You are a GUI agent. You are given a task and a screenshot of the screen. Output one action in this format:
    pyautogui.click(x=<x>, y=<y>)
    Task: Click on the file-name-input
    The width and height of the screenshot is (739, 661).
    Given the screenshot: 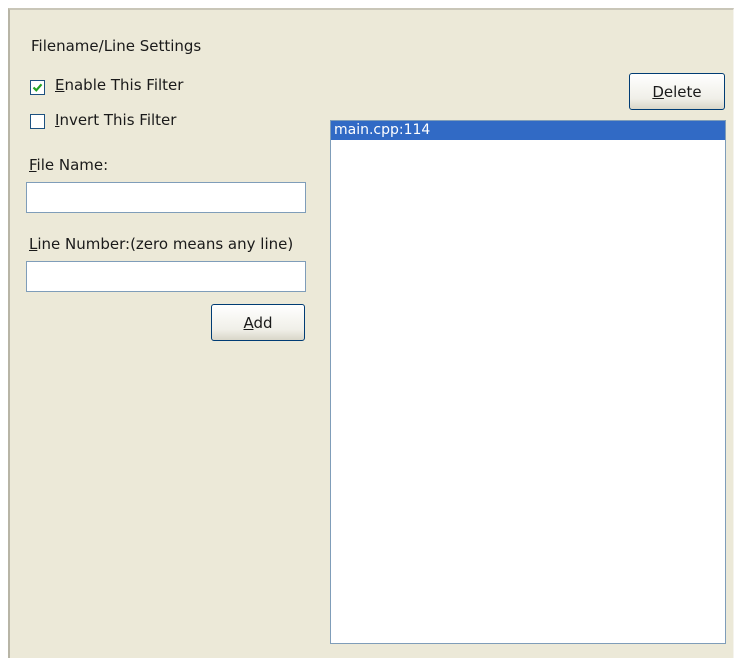 What is the action you would take?
    pyautogui.click(x=166, y=197)
    